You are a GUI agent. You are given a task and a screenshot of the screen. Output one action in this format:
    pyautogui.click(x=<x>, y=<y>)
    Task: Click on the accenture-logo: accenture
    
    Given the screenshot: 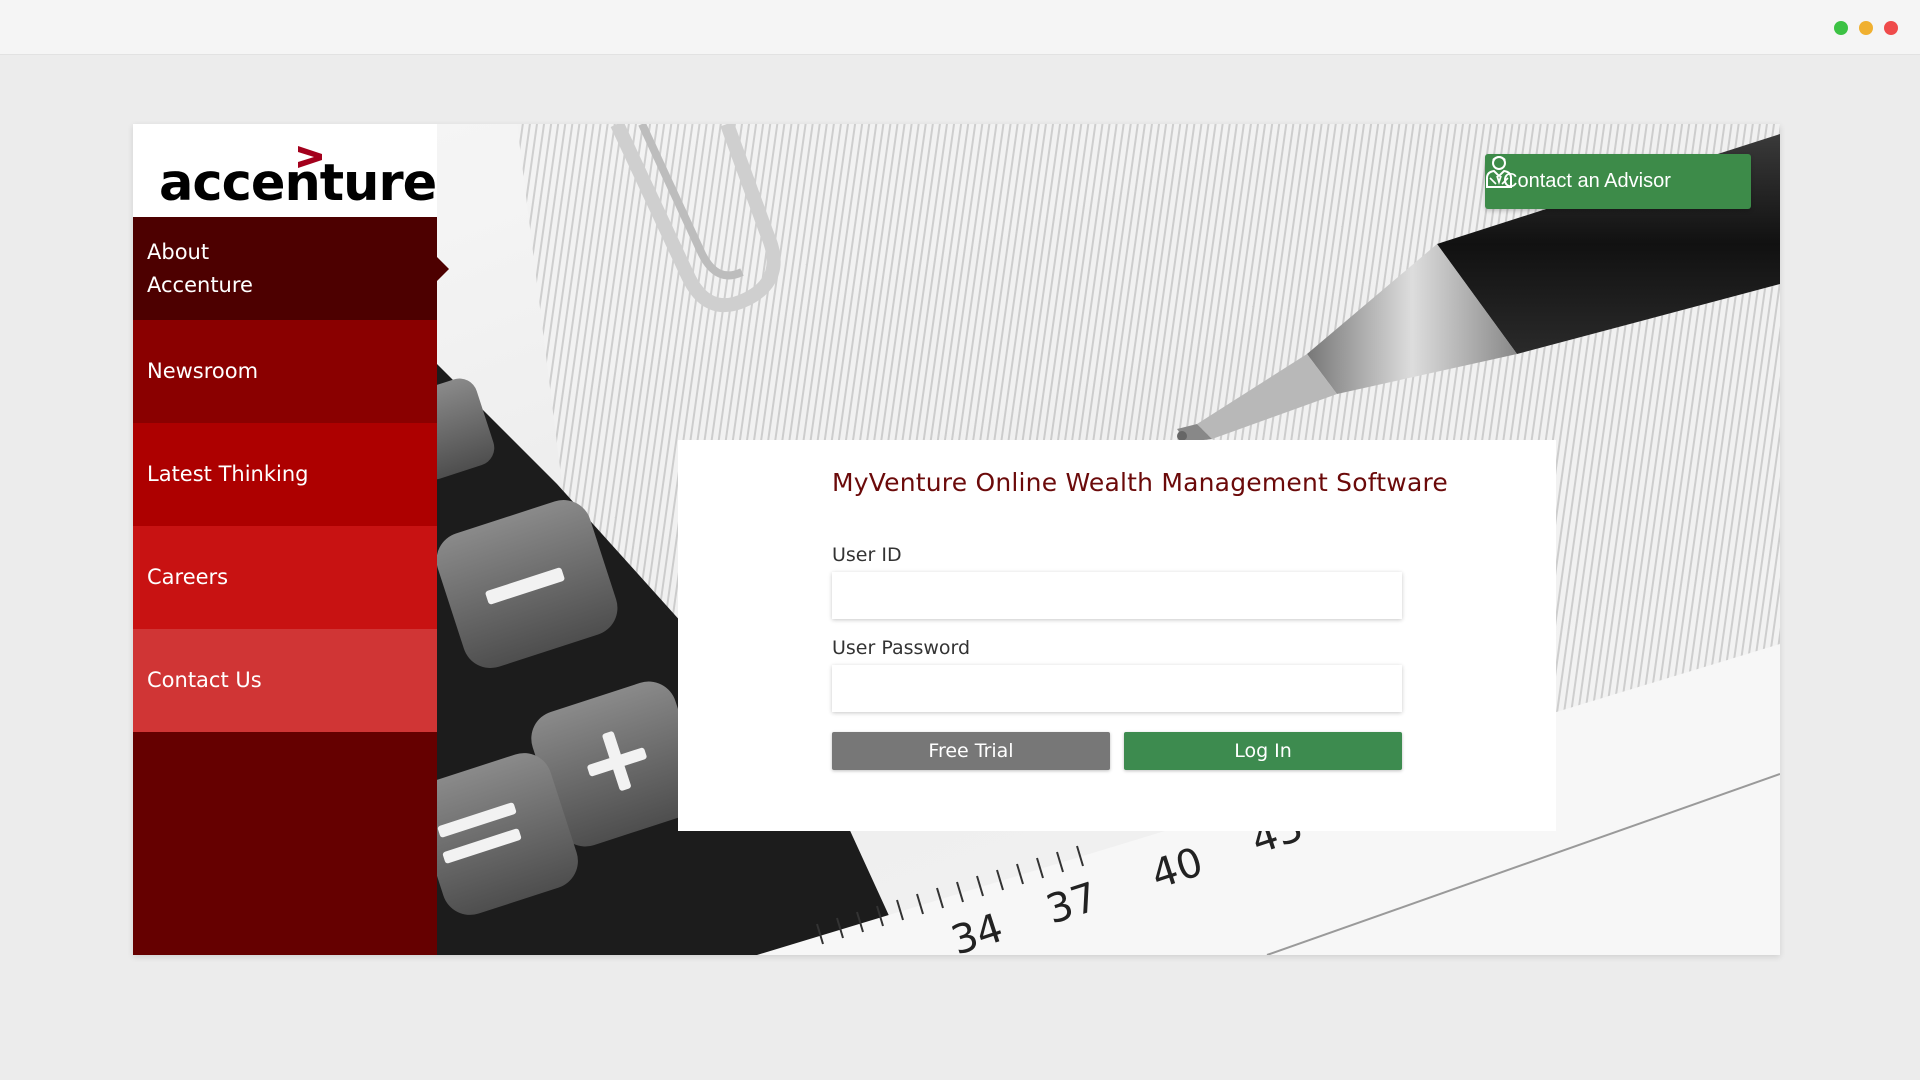 What is the action you would take?
    pyautogui.click(x=285, y=170)
    